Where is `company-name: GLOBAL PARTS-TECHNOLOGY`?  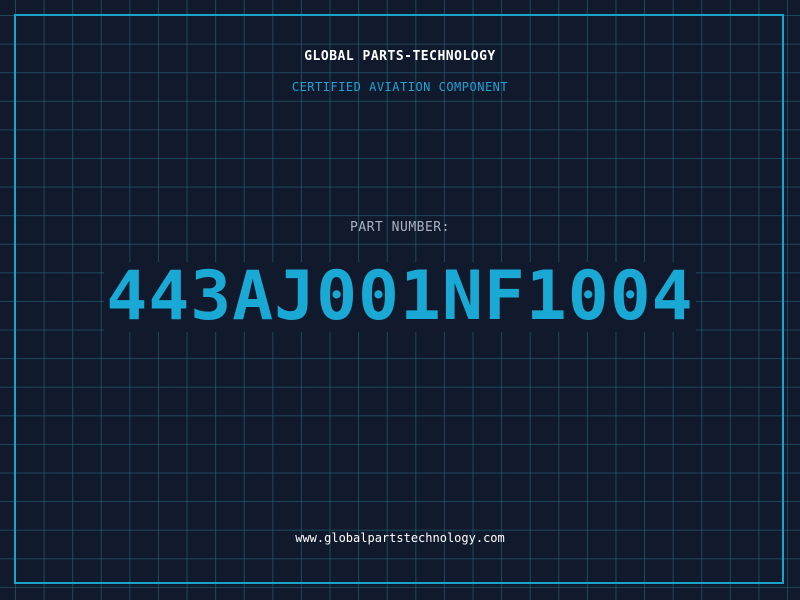
company-name: GLOBAL PARTS-TECHNOLOGY is located at coordinates (400, 56).